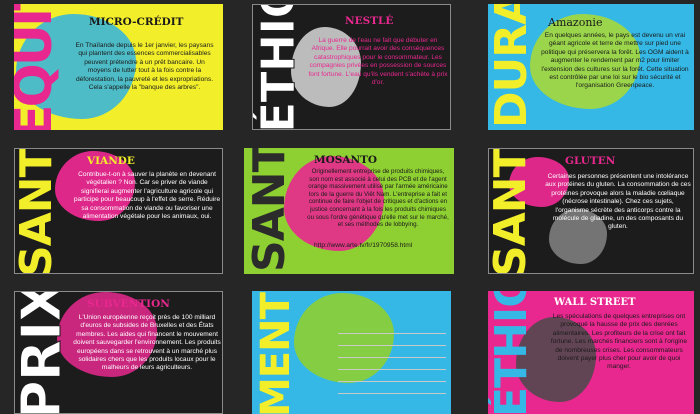 This screenshot has height=414, width=700. I want to click on card-title: GLUTEN, so click(590, 161).